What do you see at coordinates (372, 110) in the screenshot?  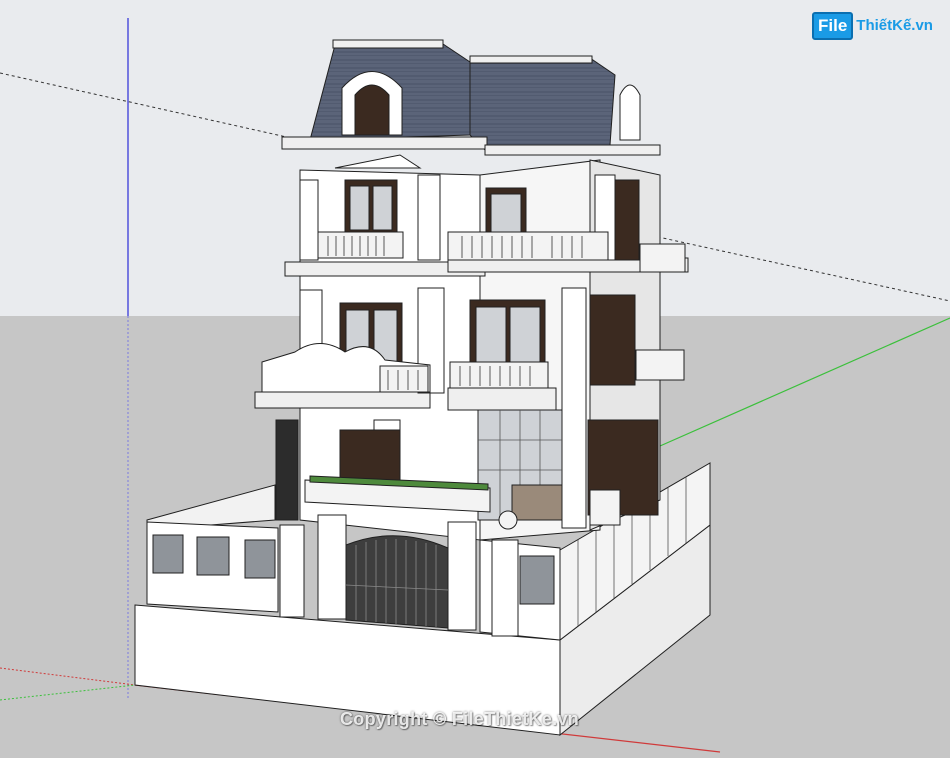 I see `dormer-window` at bounding box center [372, 110].